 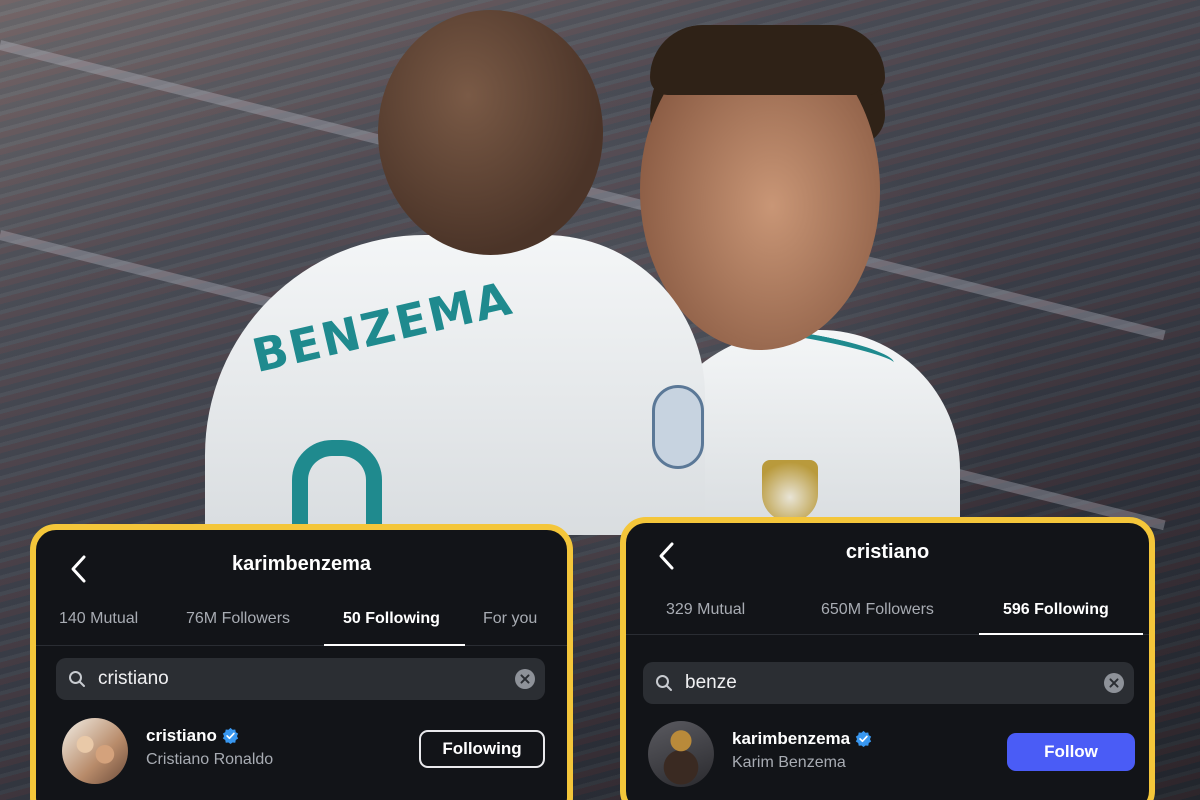 I want to click on profile-header: cristiano, so click(x=887, y=561).